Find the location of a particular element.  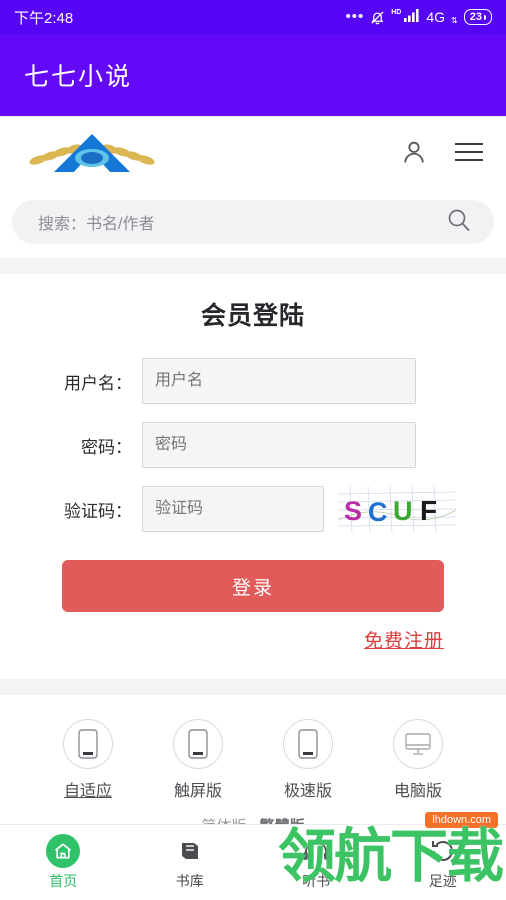

status-icons: ••• HD 4G ⇅ 23 is located at coordinates (418, 17).